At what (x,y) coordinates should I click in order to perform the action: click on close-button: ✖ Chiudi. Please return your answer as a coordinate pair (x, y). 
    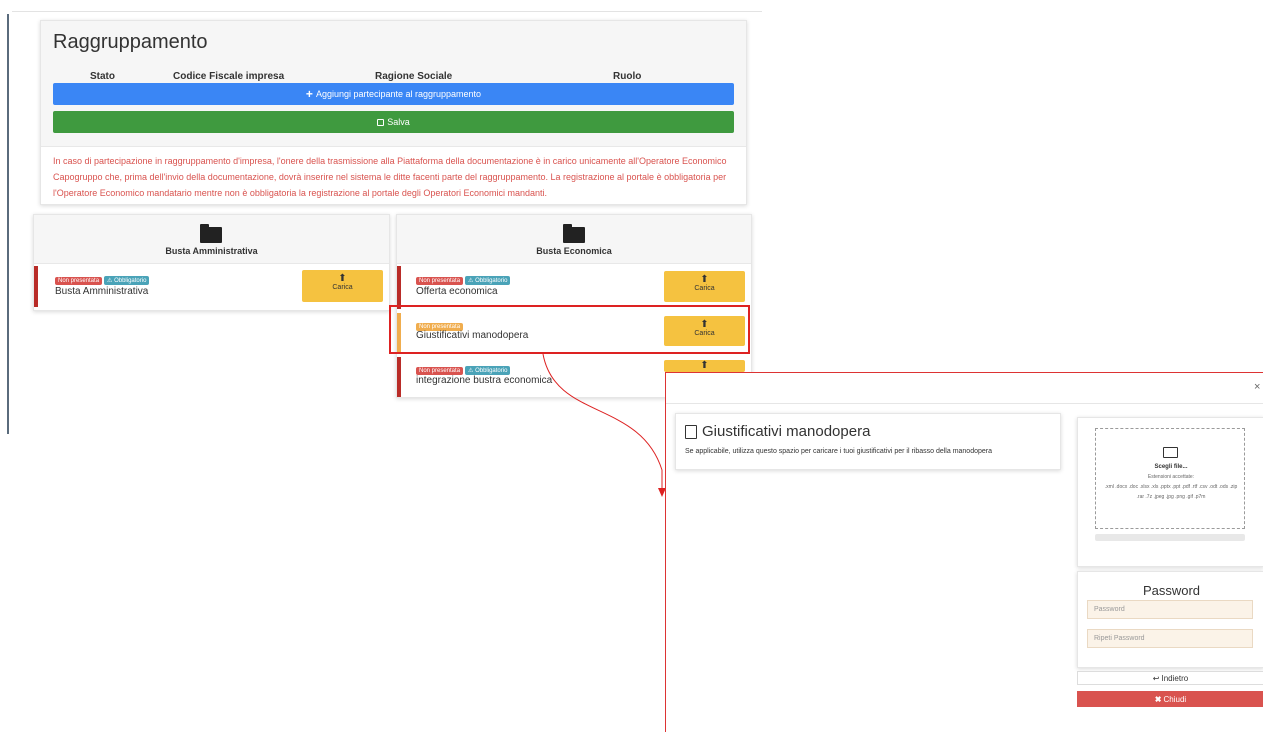
    Looking at the image, I should click on (1170, 699).